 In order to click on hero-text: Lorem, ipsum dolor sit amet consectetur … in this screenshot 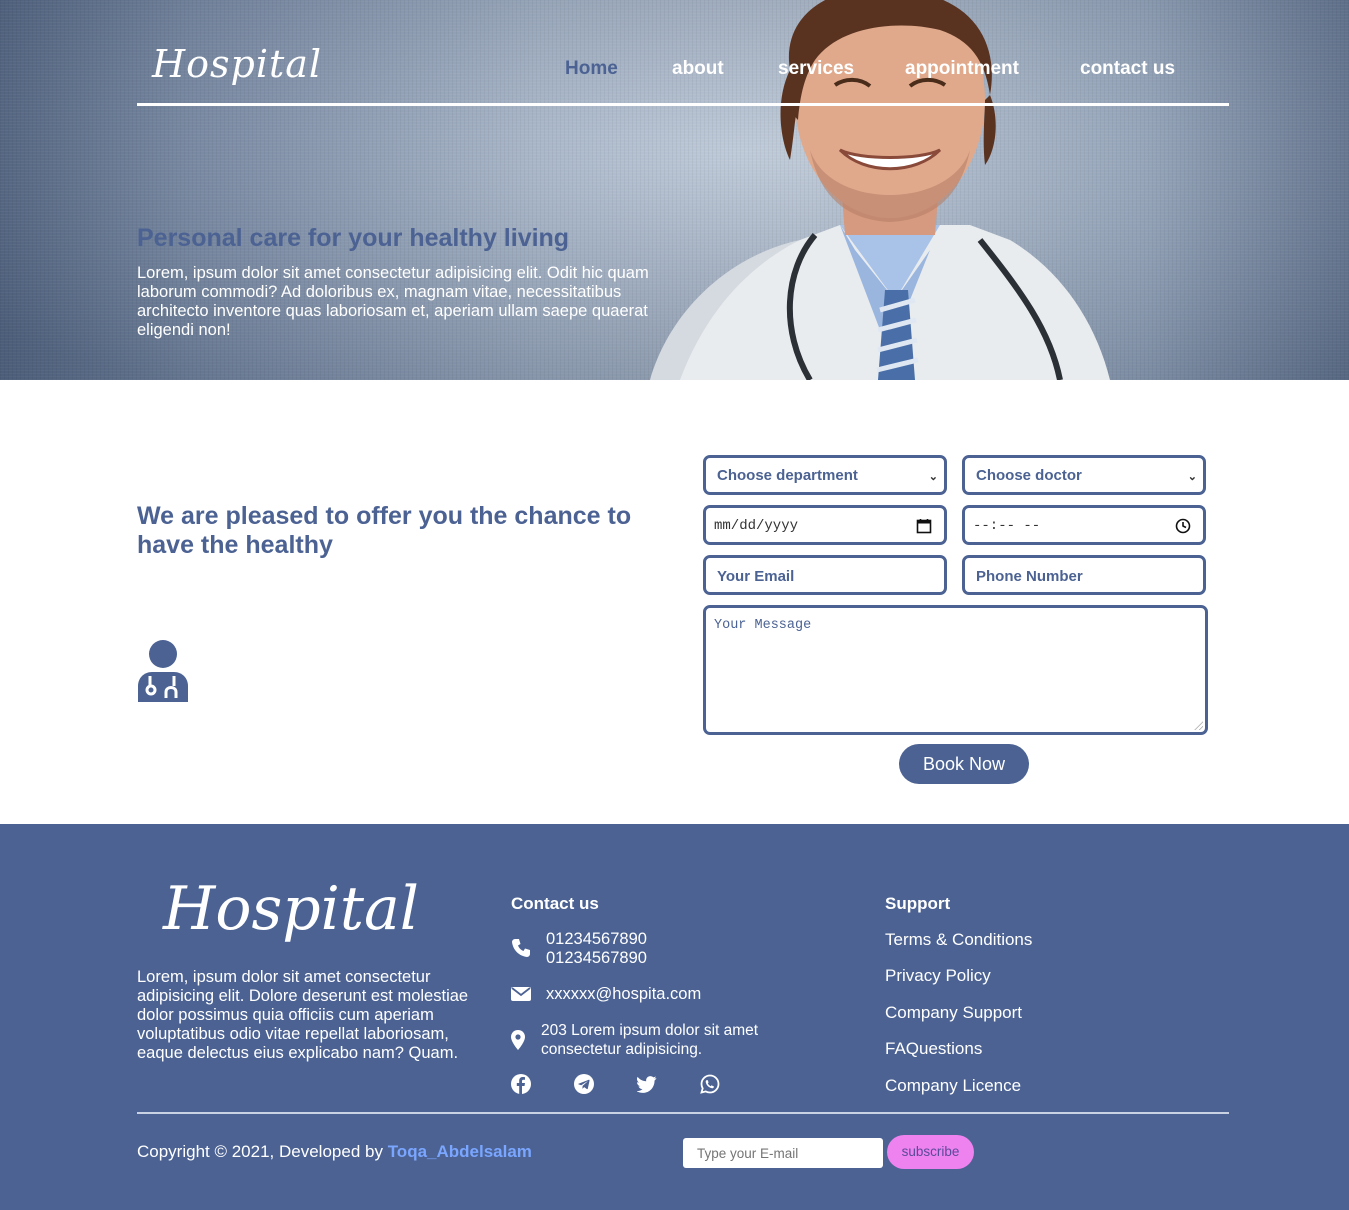, I will do `click(393, 301)`.